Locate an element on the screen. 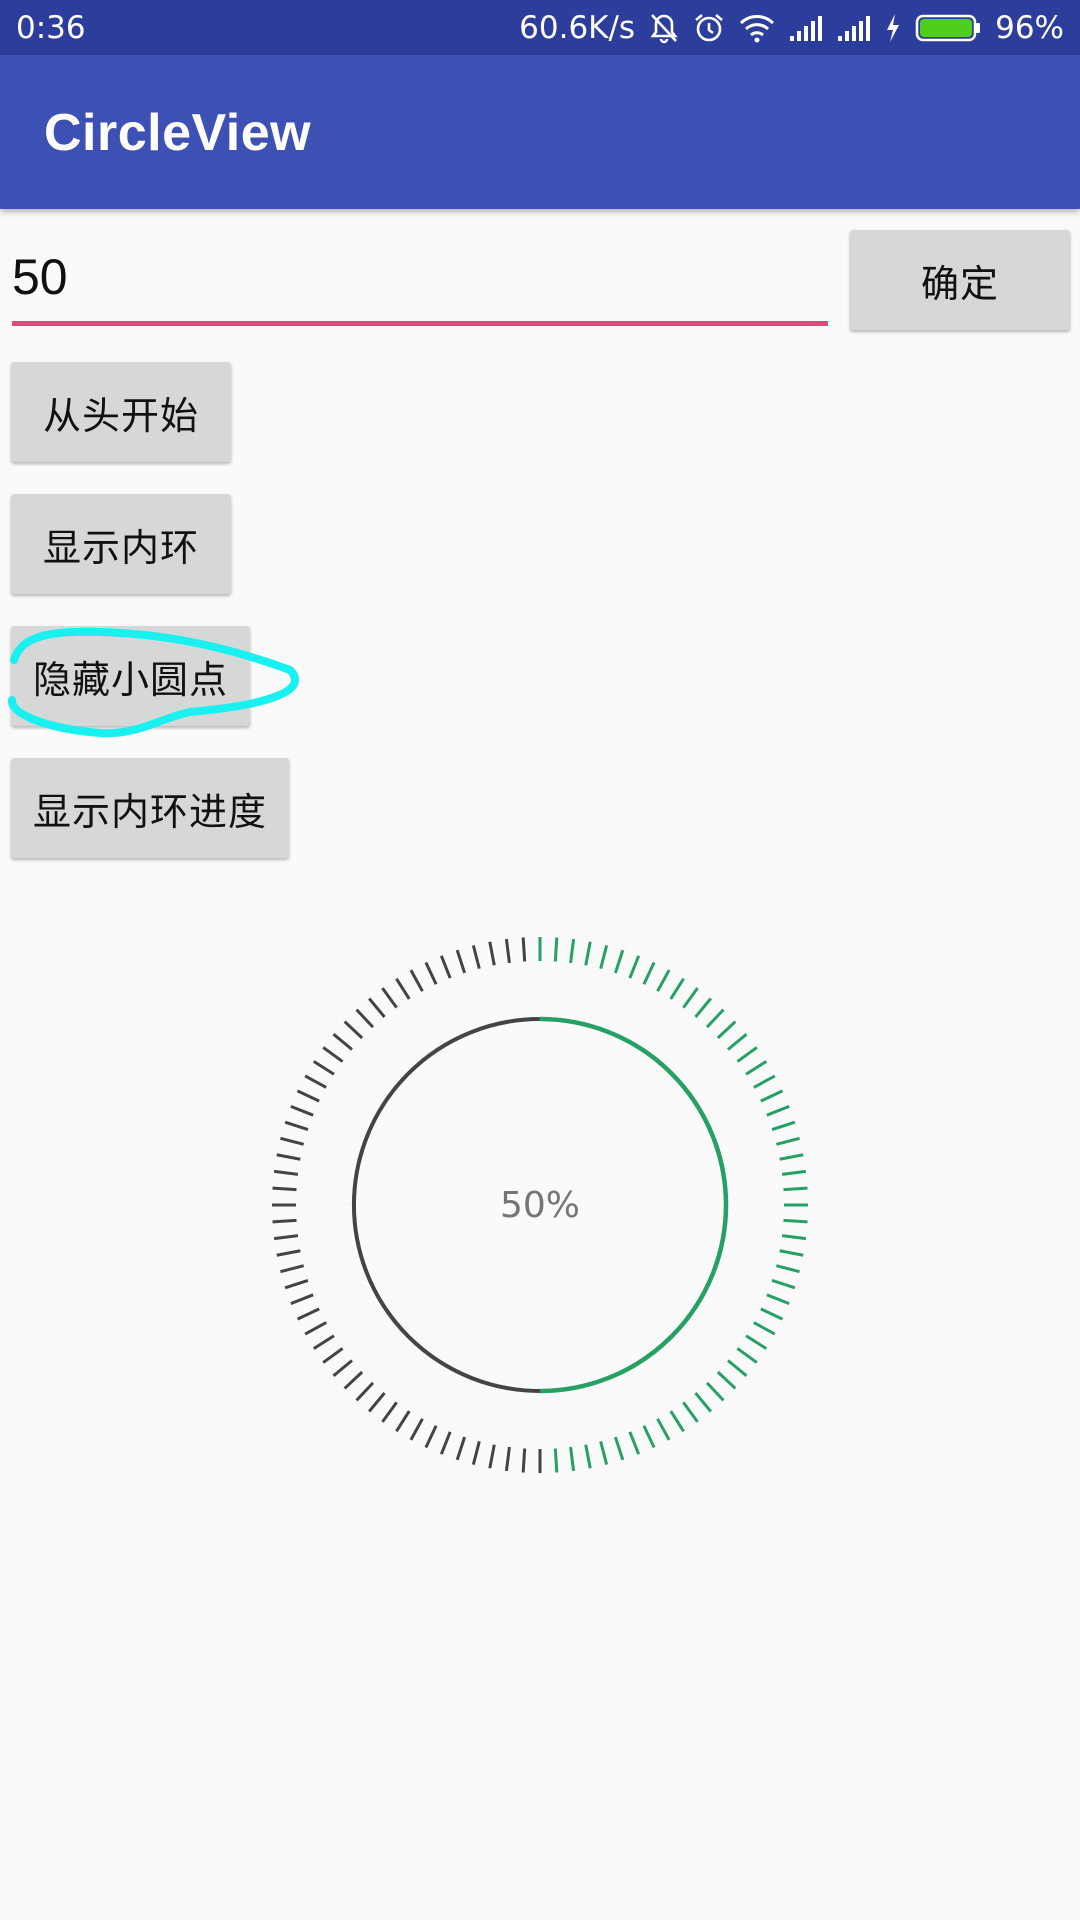 Image resolution: width=1080 pixels, height=1920 pixels. progress-arc is located at coordinates (634, 1205).